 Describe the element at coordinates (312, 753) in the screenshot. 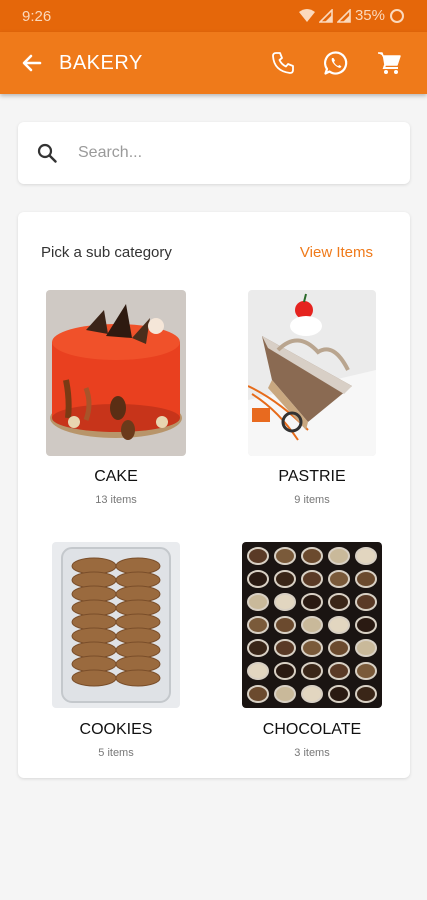

I see `category-count: 3 items` at that location.